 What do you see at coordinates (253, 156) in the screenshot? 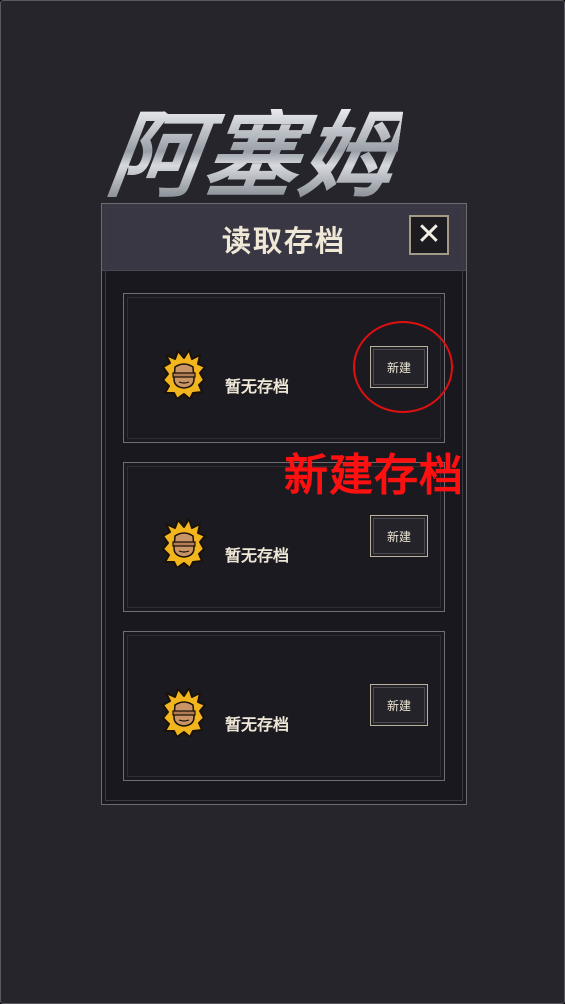
I see `game-title-logo: 阿塞姆` at bounding box center [253, 156].